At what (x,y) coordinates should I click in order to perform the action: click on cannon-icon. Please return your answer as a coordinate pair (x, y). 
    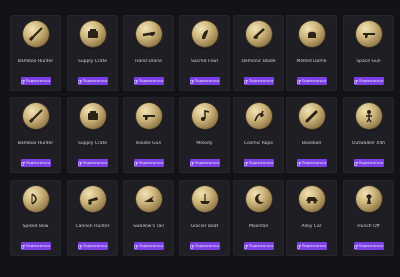
    Looking at the image, I should click on (92, 199).